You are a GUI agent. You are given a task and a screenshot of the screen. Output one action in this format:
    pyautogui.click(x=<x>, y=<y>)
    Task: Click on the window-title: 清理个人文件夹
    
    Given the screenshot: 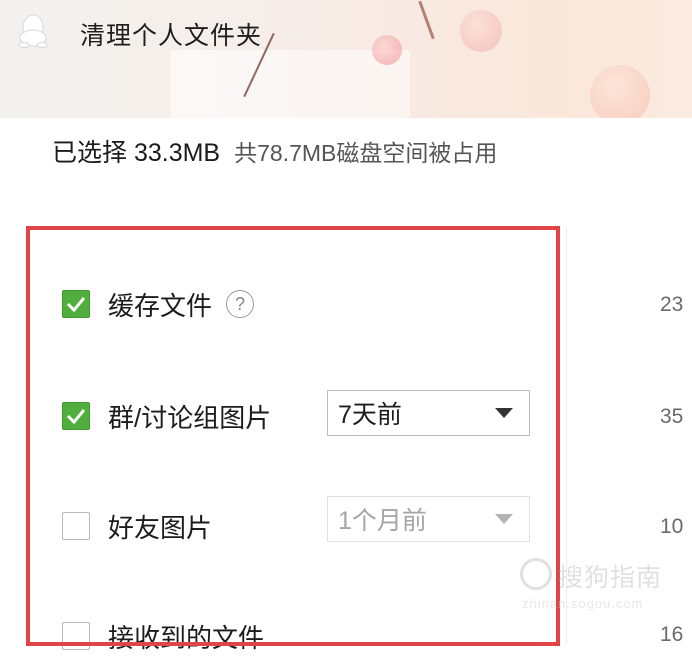 What is the action you would take?
    pyautogui.click(x=171, y=36)
    